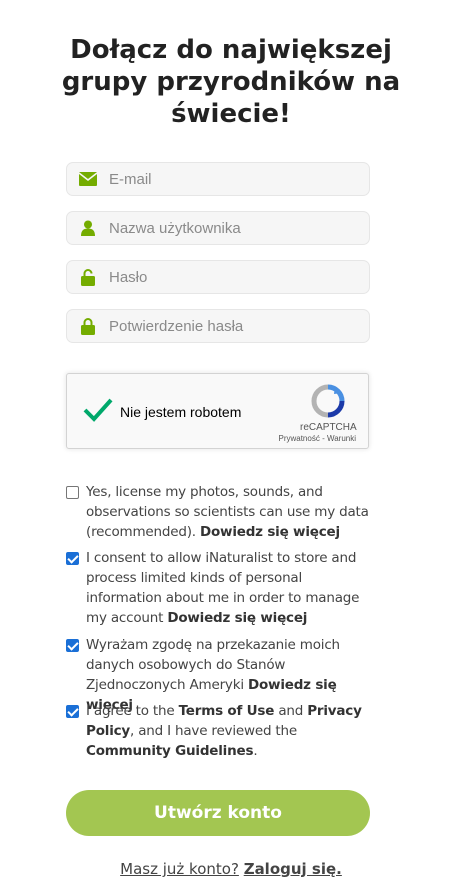 Image resolution: width=462 pixels, height=886 pixels. I want to click on consent-terms-and: and, so click(291, 711).